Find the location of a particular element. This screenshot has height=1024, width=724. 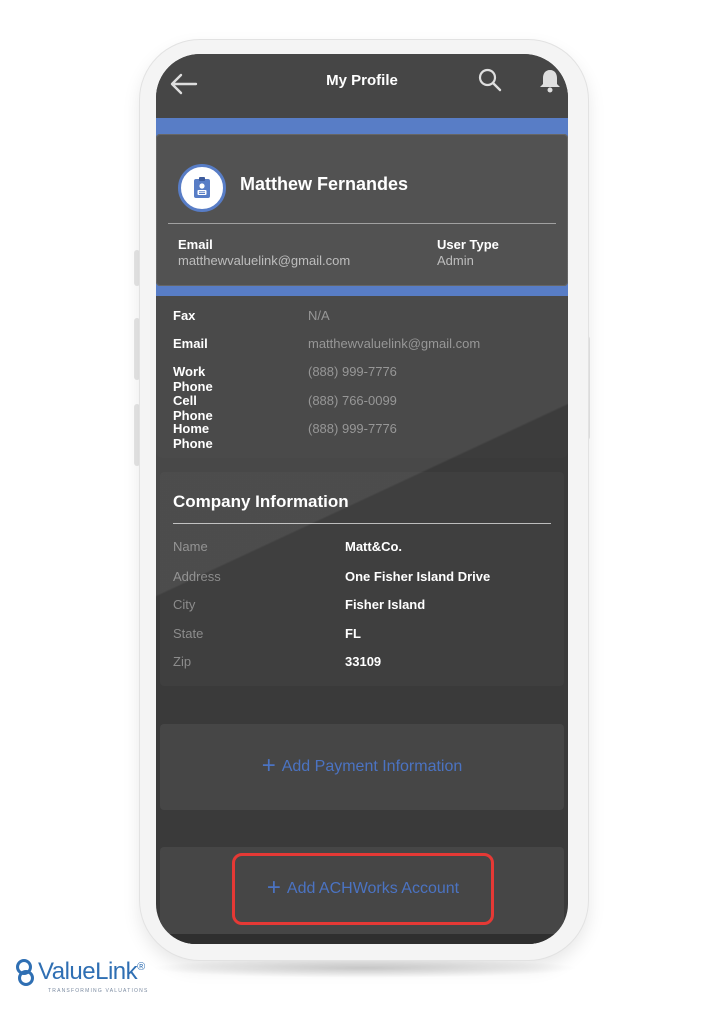

company-label: Address is located at coordinates (197, 576).